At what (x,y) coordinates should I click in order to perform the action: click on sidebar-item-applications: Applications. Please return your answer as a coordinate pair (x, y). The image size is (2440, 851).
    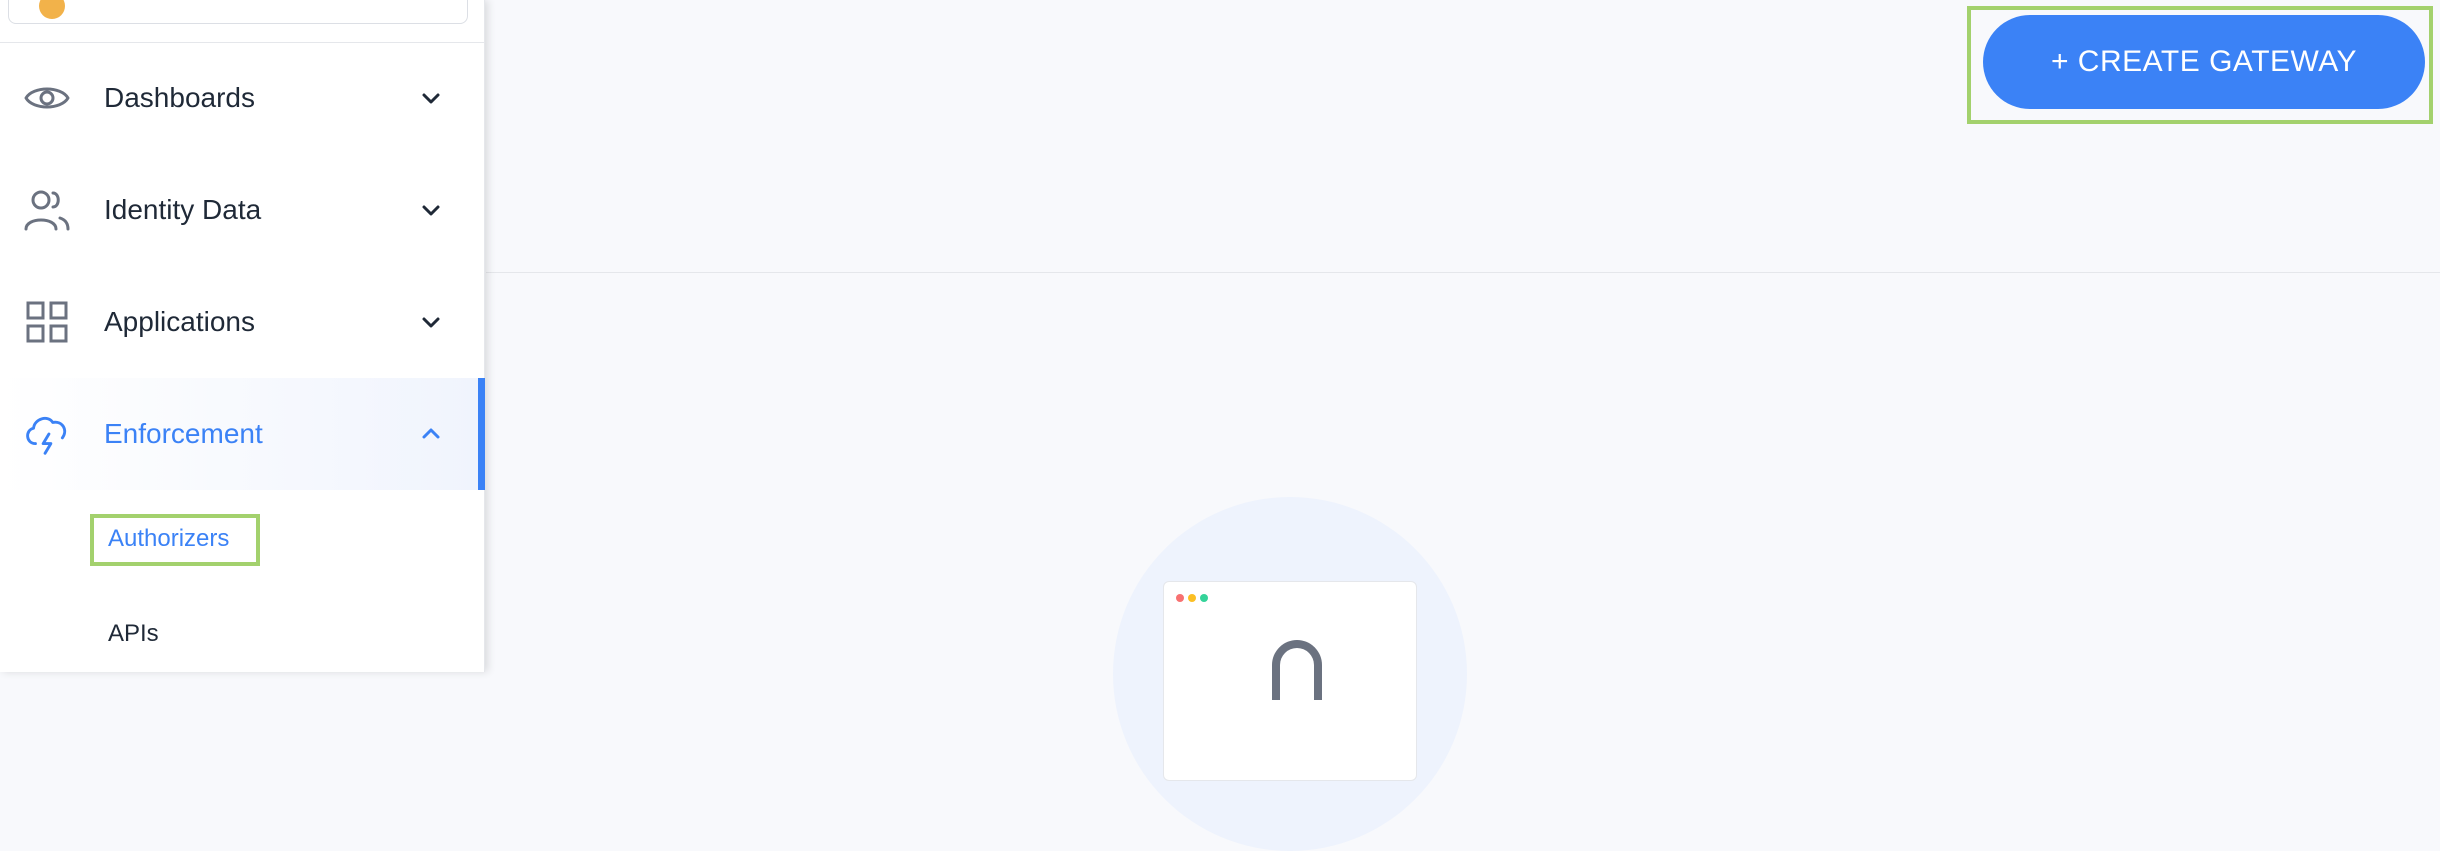
    Looking at the image, I should click on (242, 322).